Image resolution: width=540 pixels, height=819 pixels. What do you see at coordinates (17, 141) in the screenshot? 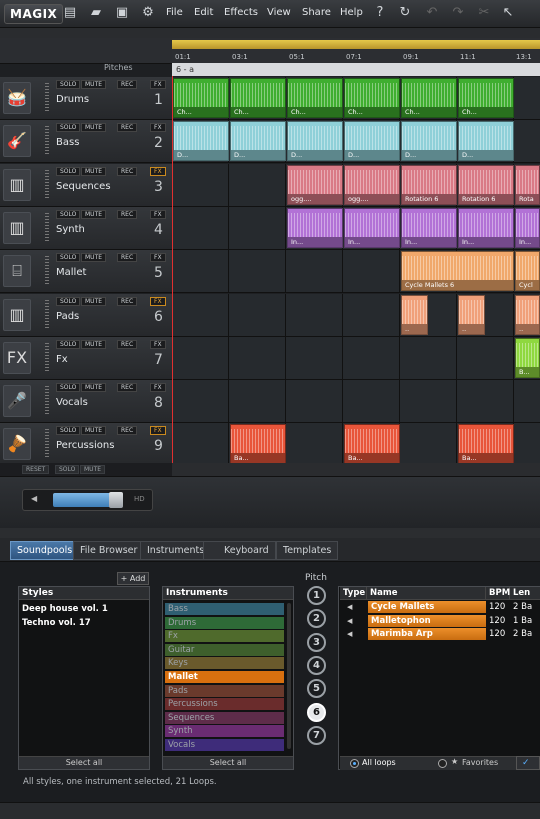
I see `bass-guitar-icon: 🎸` at bounding box center [17, 141].